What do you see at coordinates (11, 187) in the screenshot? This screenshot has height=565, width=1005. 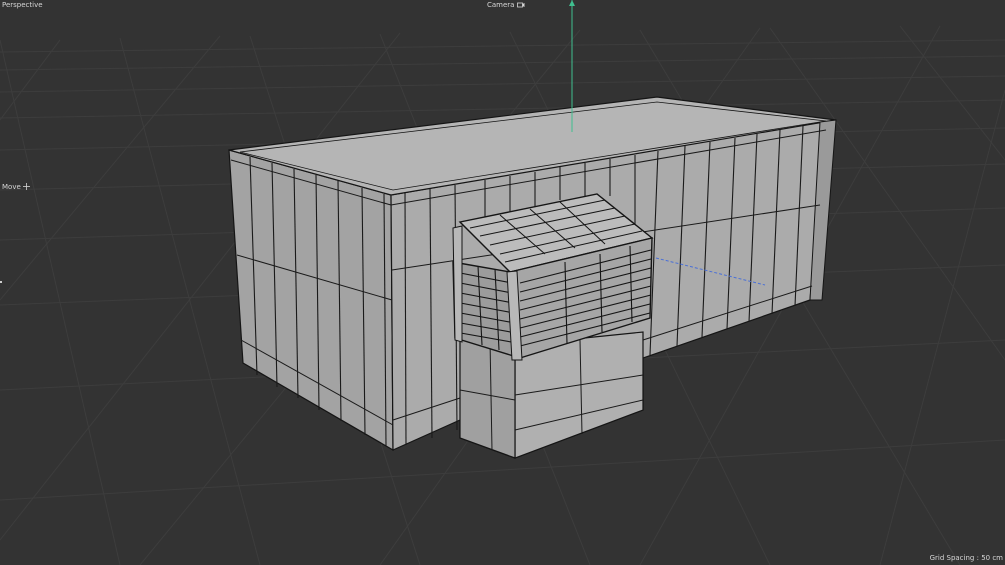 I see `active-tool-label: Move` at bounding box center [11, 187].